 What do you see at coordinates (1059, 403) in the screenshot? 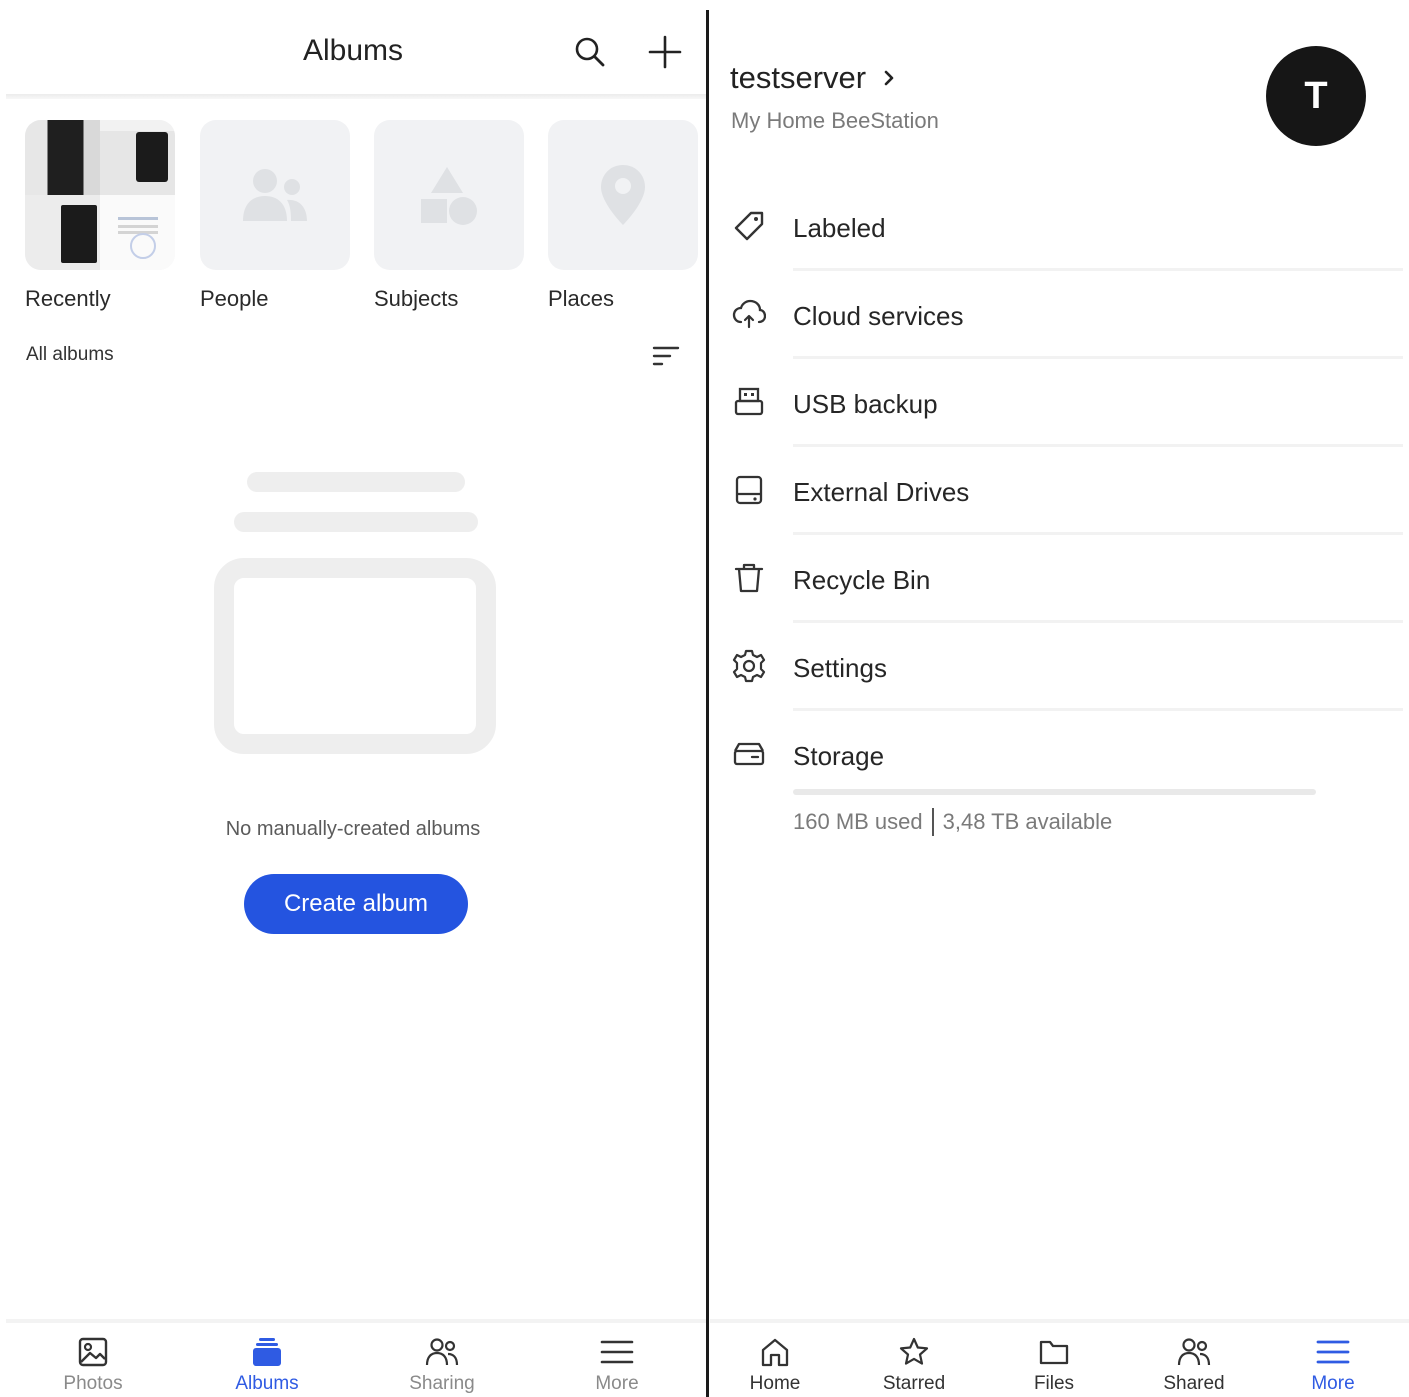
I see `menu-item-usb-backup: USB backup` at bounding box center [1059, 403].